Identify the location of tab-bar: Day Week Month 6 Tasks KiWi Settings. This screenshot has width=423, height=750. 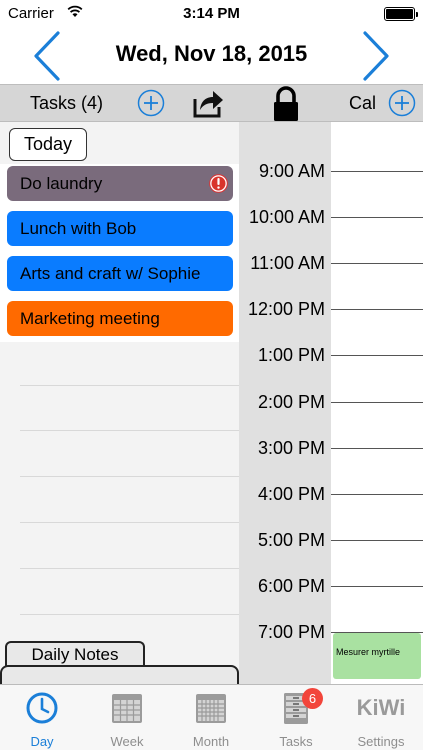
(211, 717).